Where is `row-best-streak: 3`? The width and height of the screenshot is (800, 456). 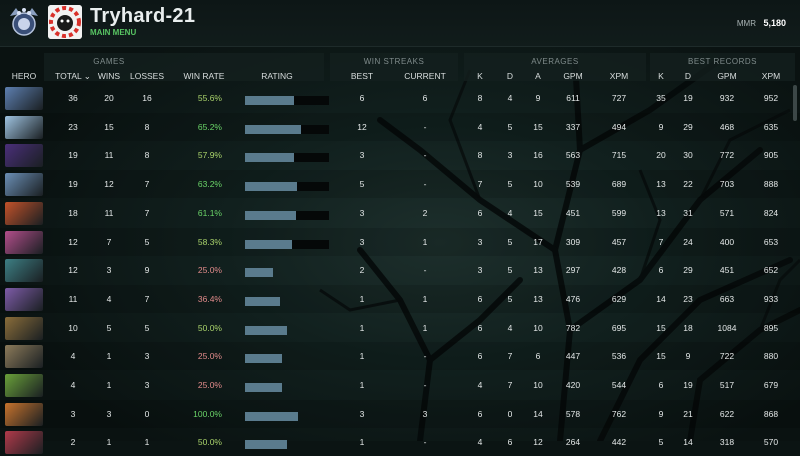
row-best-streak: 3 is located at coordinates (362, 241).